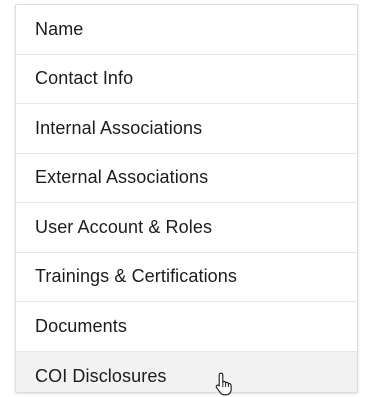 The width and height of the screenshot is (367, 397). What do you see at coordinates (186, 79) in the screenshot?
I see `menu-item-contact-info: Contact Info` at bounding box center [186, 79].